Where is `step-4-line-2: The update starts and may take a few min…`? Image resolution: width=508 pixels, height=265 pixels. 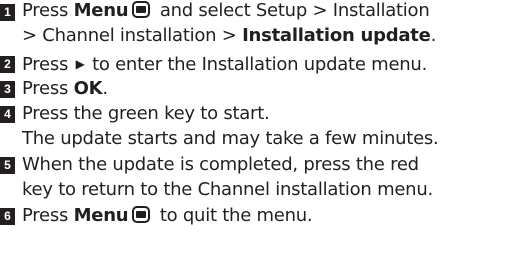 step-4-line-2: The update starts and may take a few min… is located at coordinates (230, 138).